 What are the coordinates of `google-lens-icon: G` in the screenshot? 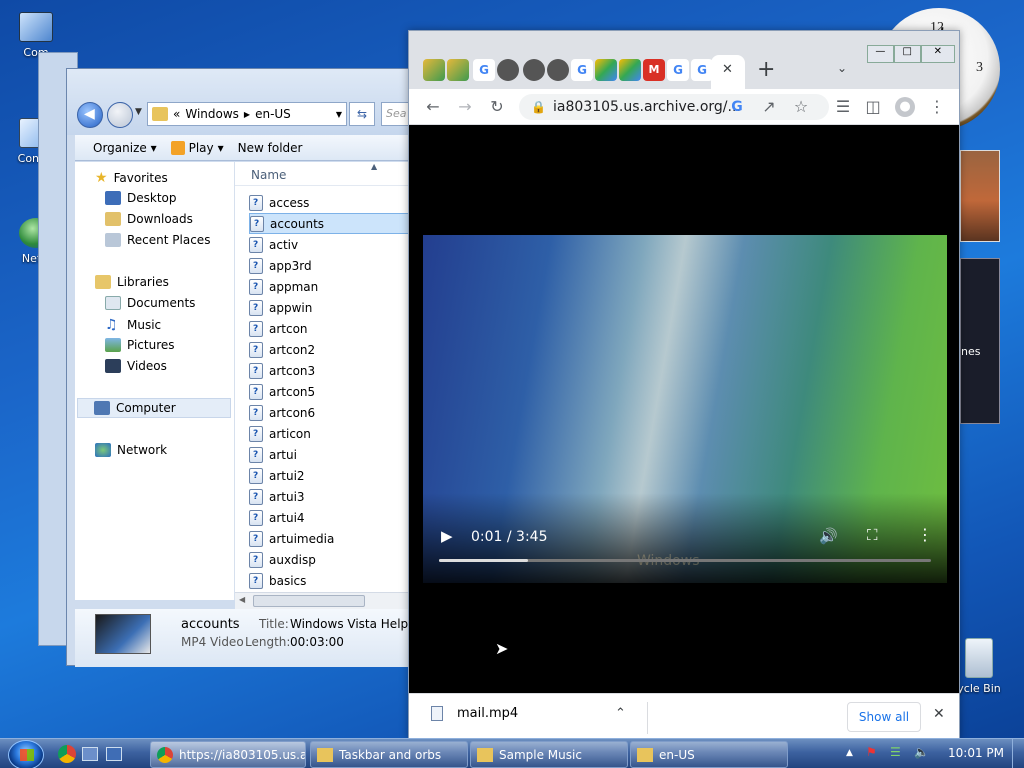 It's located at (737, 107).